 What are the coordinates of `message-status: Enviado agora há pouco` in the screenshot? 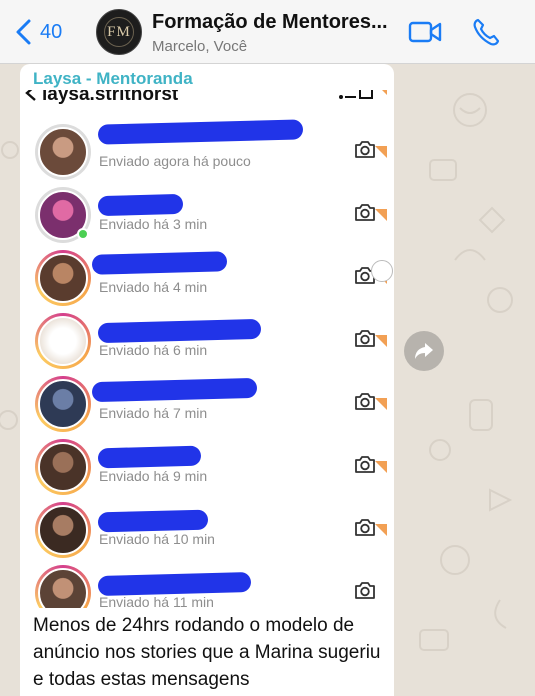 It's located at (175, 161).